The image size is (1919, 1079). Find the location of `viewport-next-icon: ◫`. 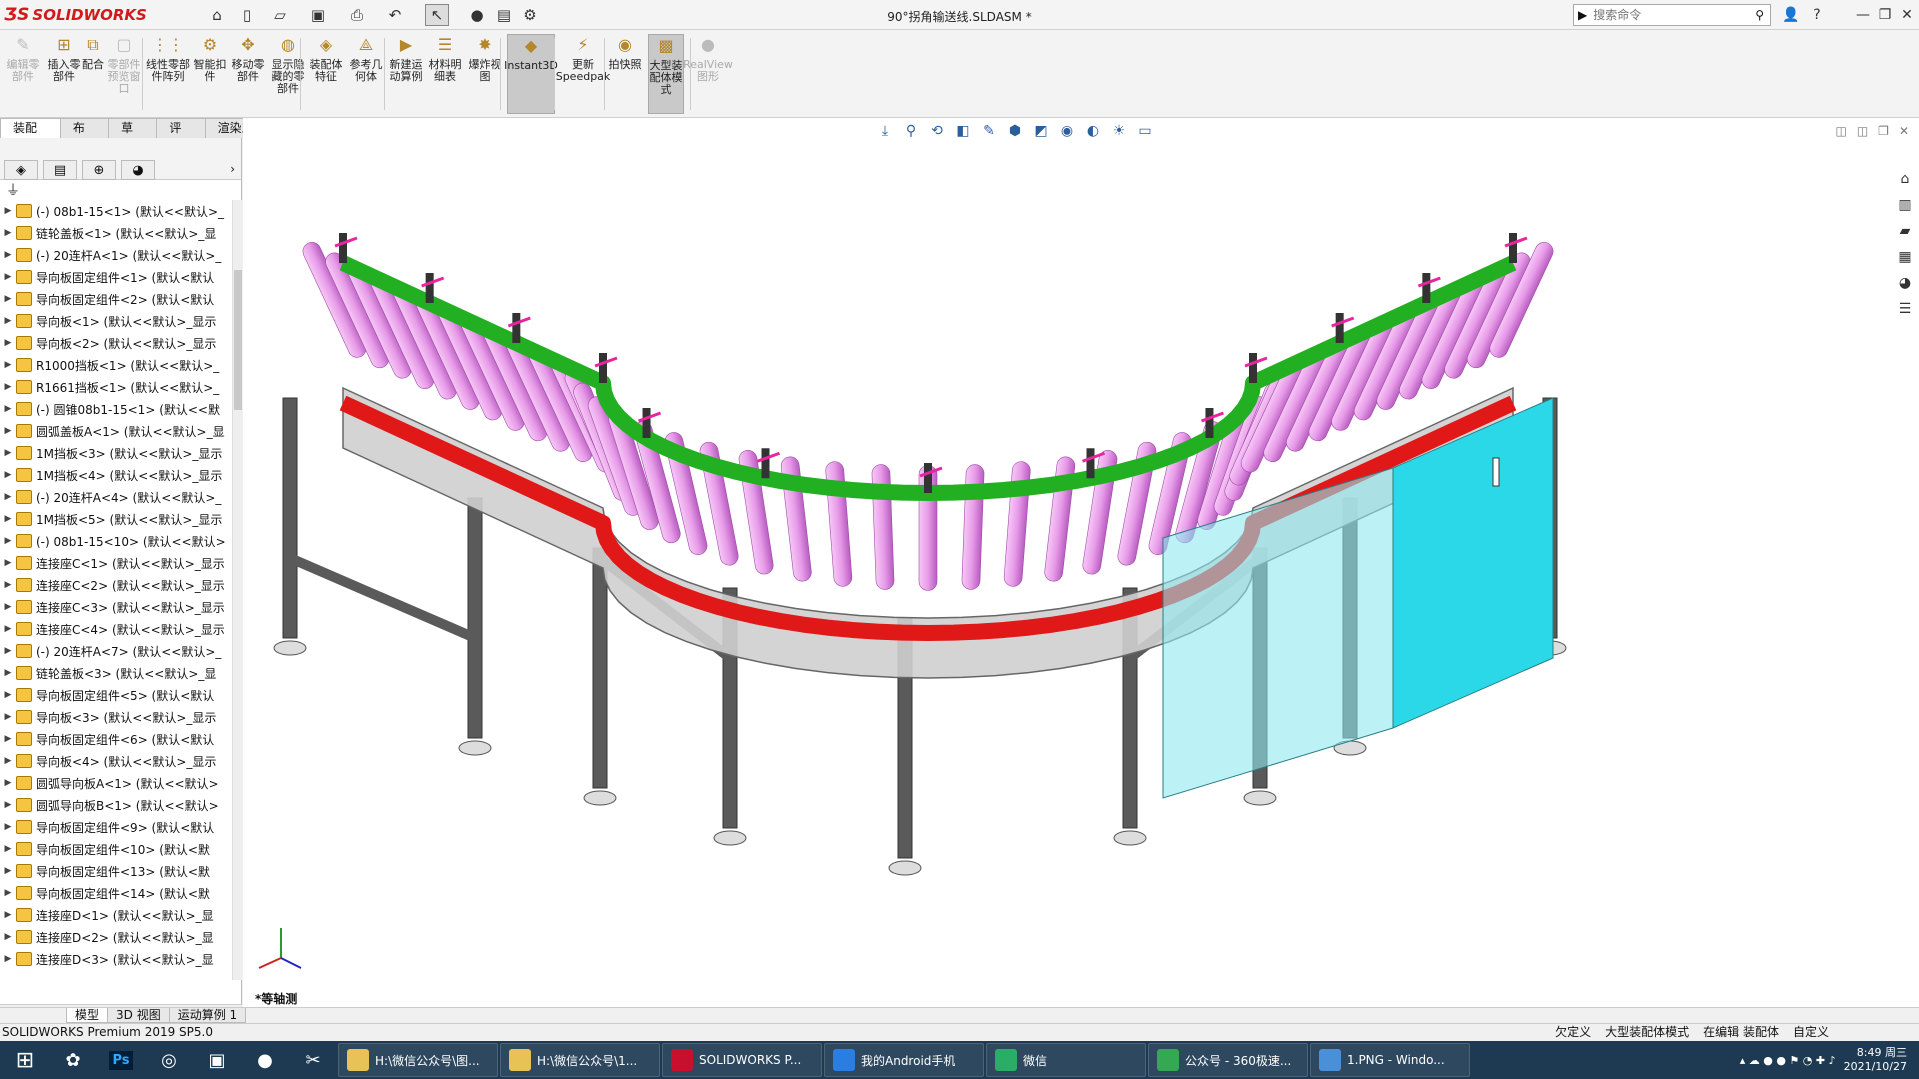

viewport-next-icon: ◫ is located at coordinates (1862, 131).